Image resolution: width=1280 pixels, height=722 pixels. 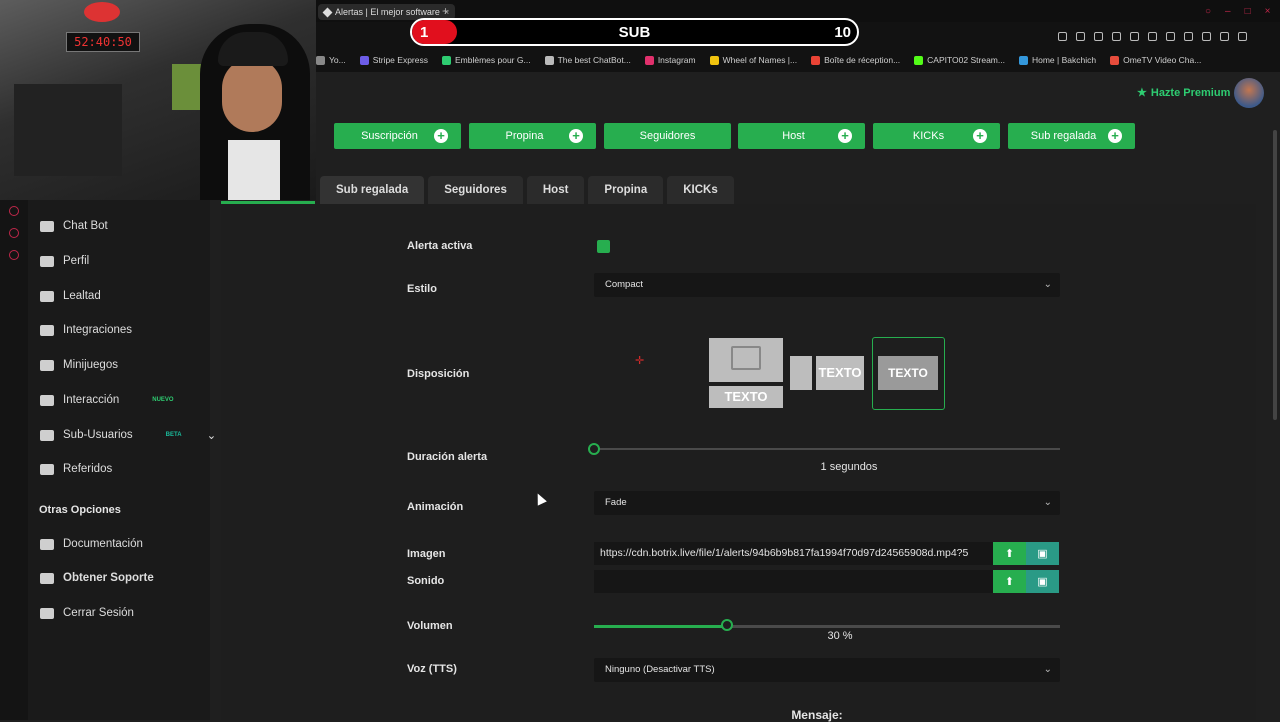 What do you see at coordinates (908, 373) in the screenshot?
I see `layout-option-overlay: TEXTO` at bounding box center [908, 373].